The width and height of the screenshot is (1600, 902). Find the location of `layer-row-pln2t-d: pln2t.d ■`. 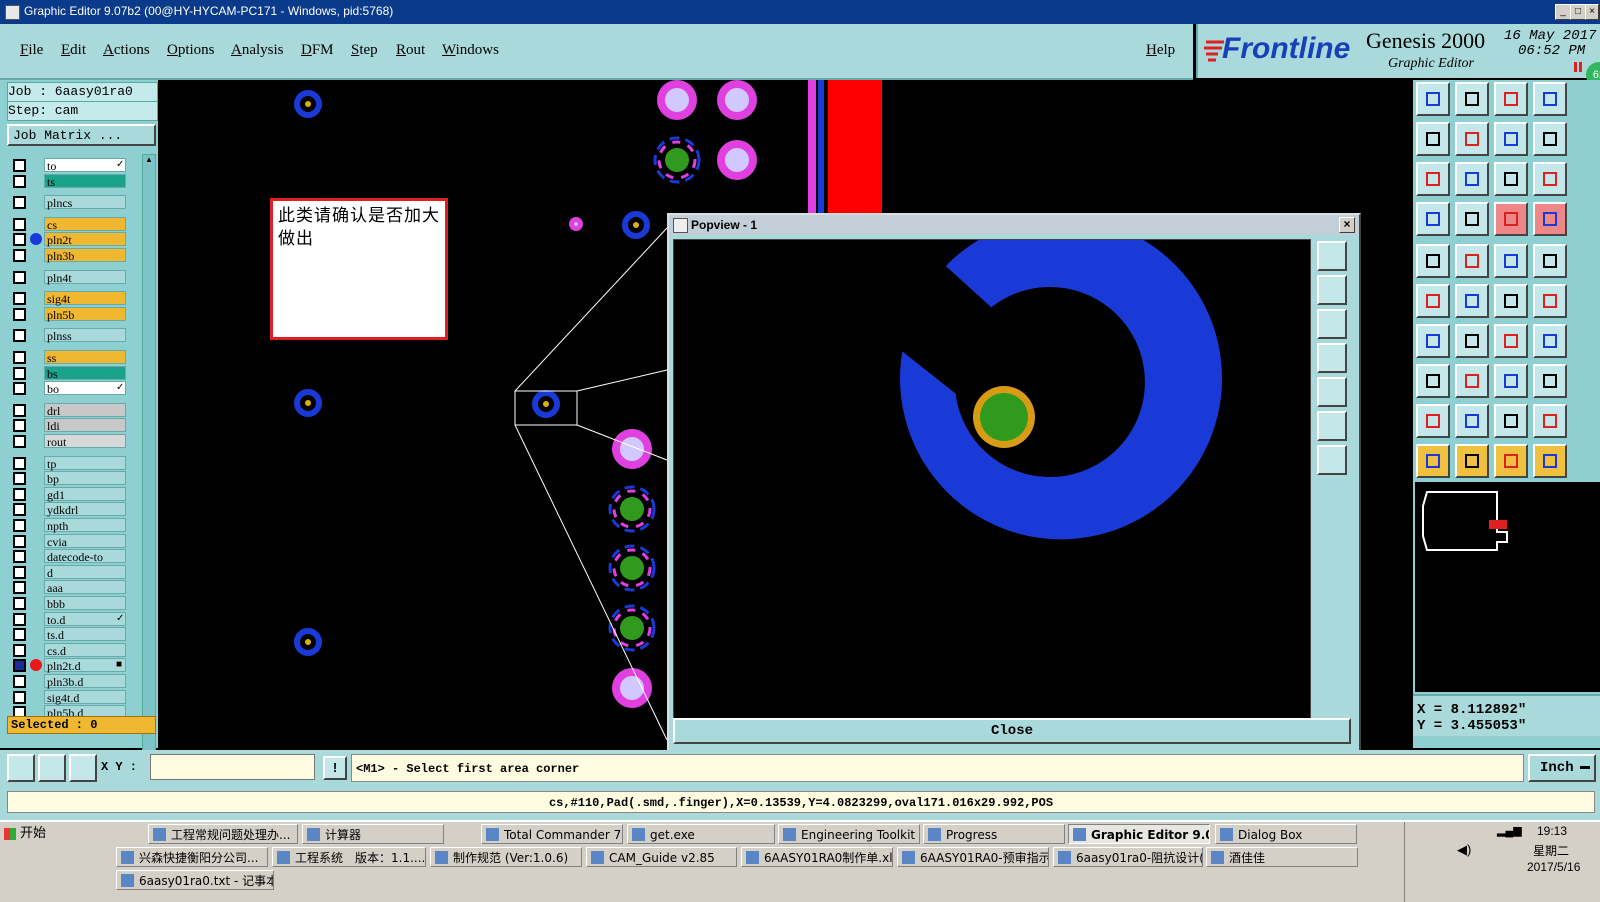

layer-row-pln2t-d: pln2t.d ■ is located at coordinates (69, 665).